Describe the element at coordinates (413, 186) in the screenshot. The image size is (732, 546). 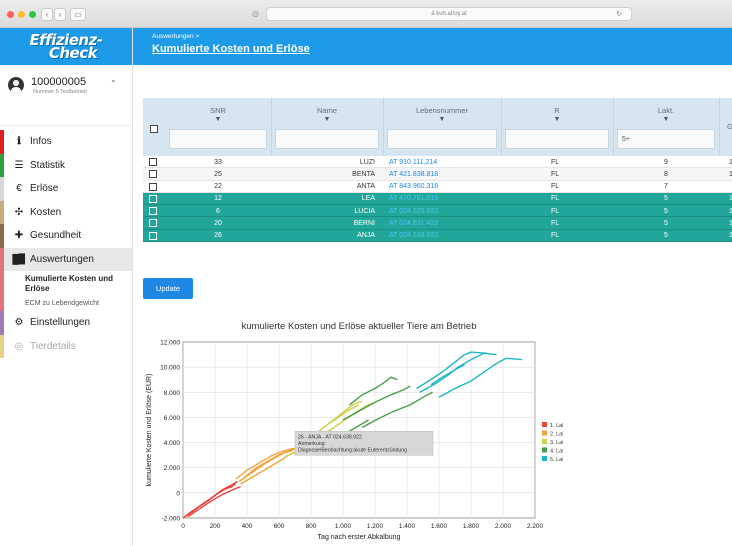
I see `cell-lebensnummer: AT 843.960.318` at that location.